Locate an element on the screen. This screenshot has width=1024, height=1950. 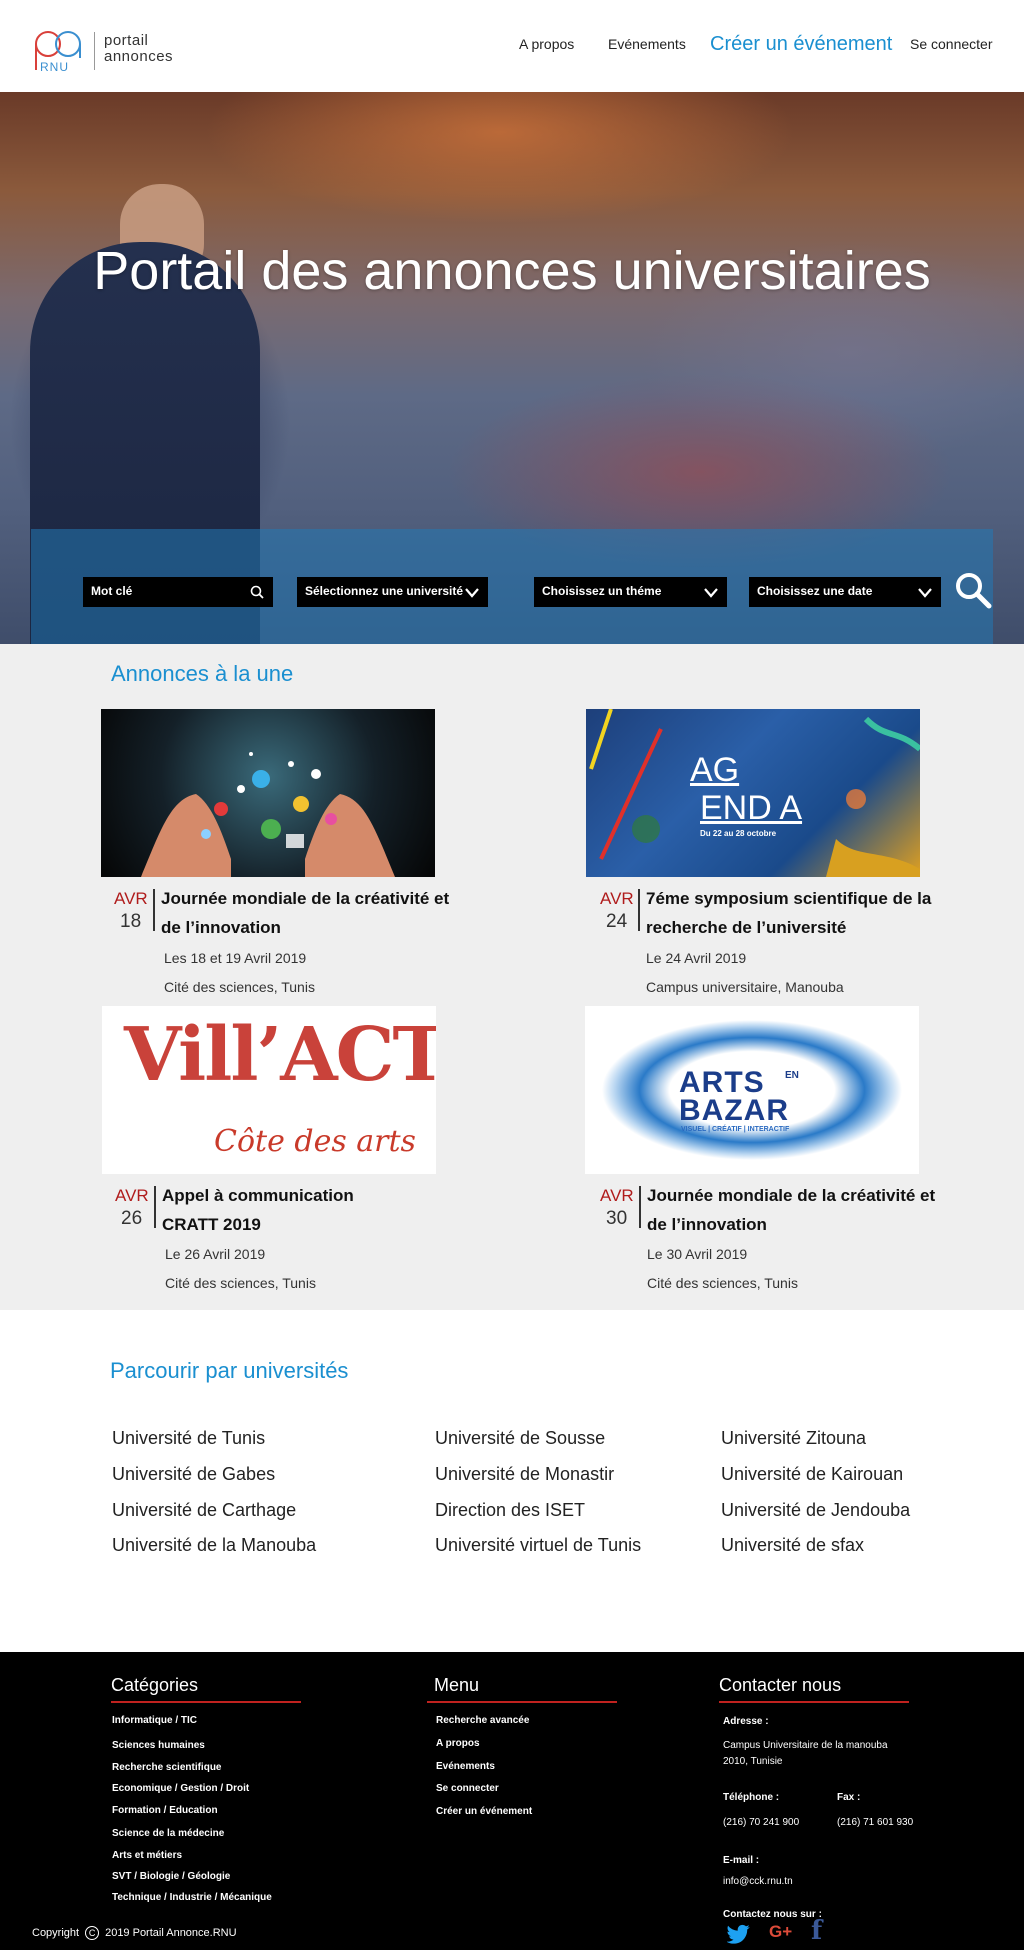
university-select: Sélectionnez une université is located at coordinates (392, 592).